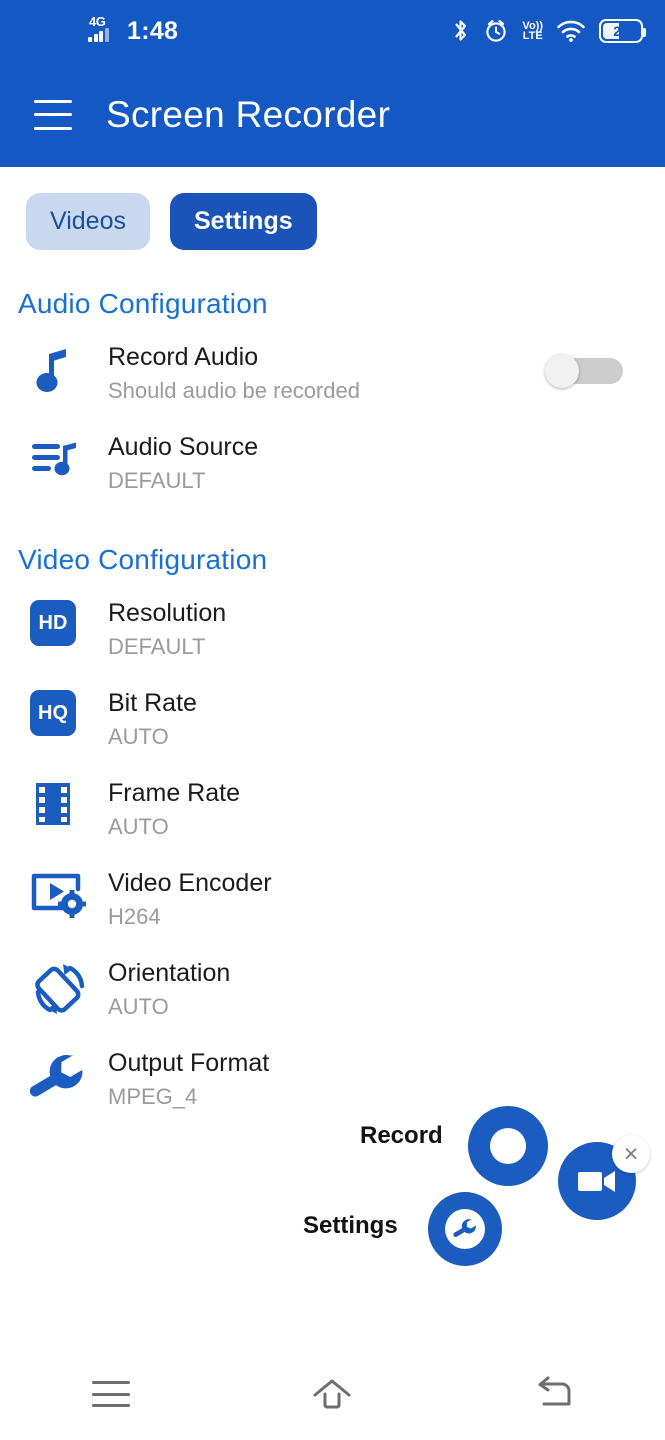 This screenshot has width=665, height=1440. What do you see at coordinates (332, 208) in the screenshot?
I see `tab-bar: Videos Settings` at bounding box center [332, 208].